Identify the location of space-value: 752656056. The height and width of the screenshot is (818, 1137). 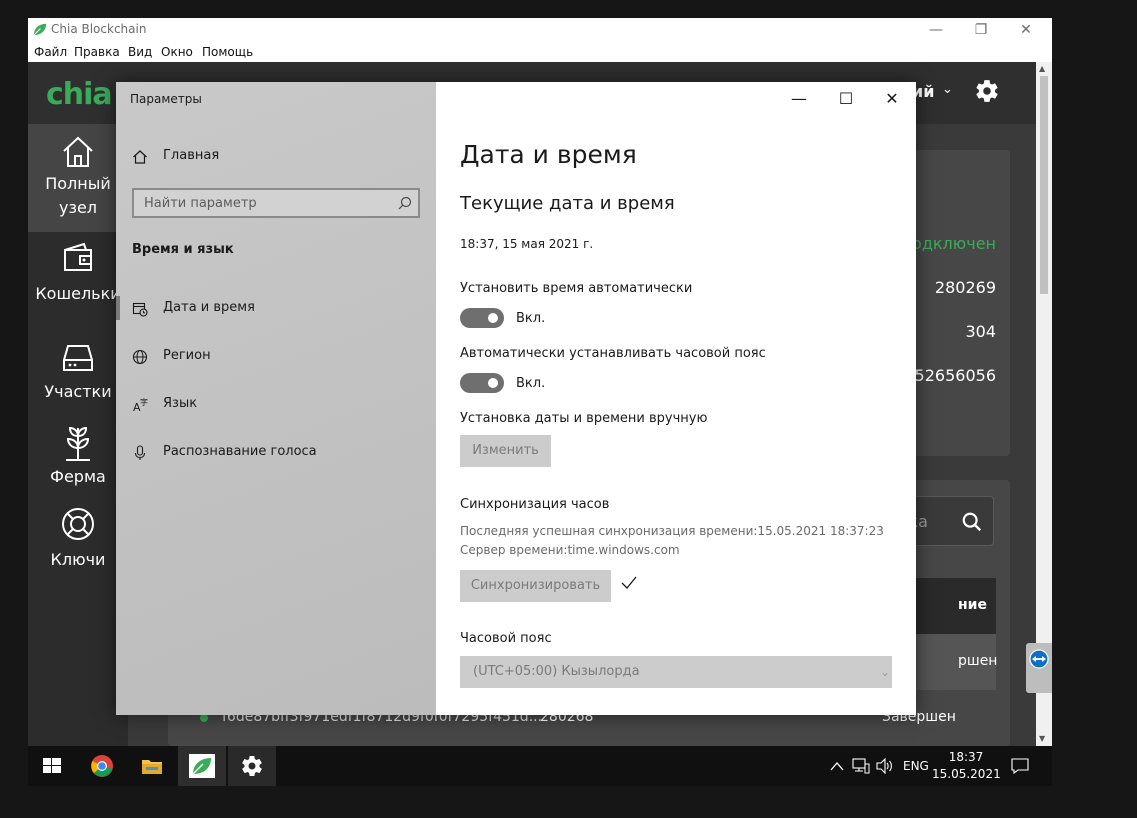
(950, 375).